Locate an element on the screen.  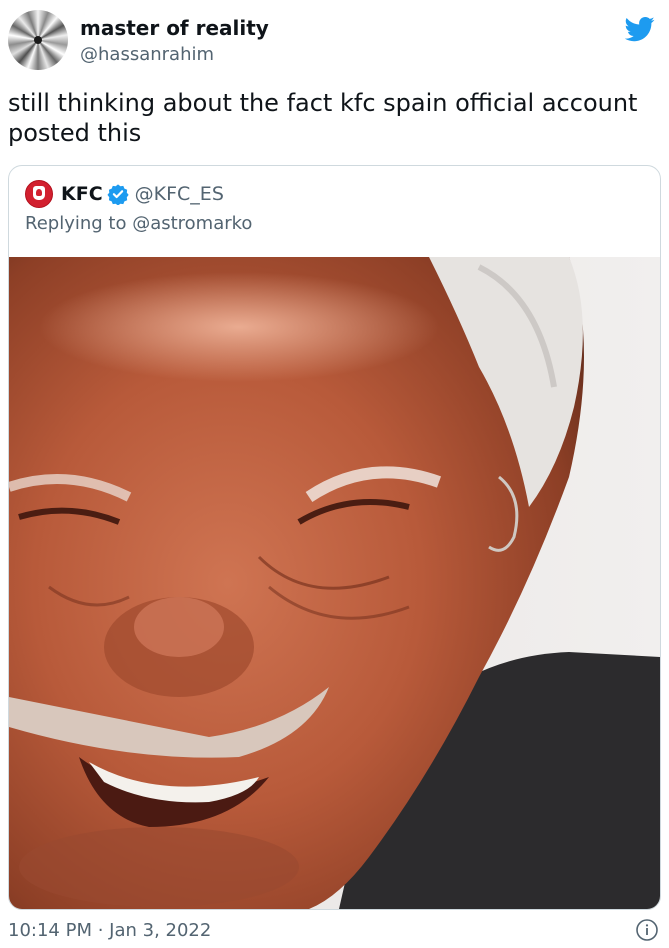
replying-to: Replying to @astromarko is located at coordinates (138, 223).